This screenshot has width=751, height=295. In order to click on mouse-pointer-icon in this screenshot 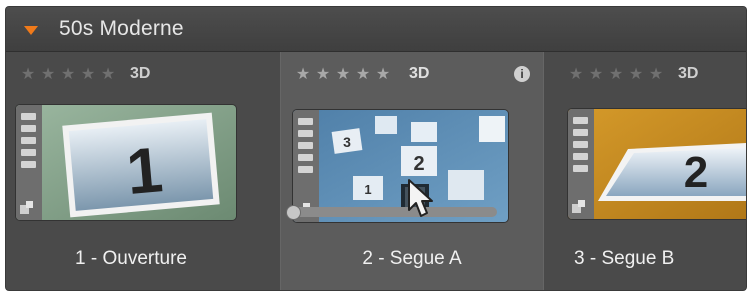, I will do `click(420, 198)`.